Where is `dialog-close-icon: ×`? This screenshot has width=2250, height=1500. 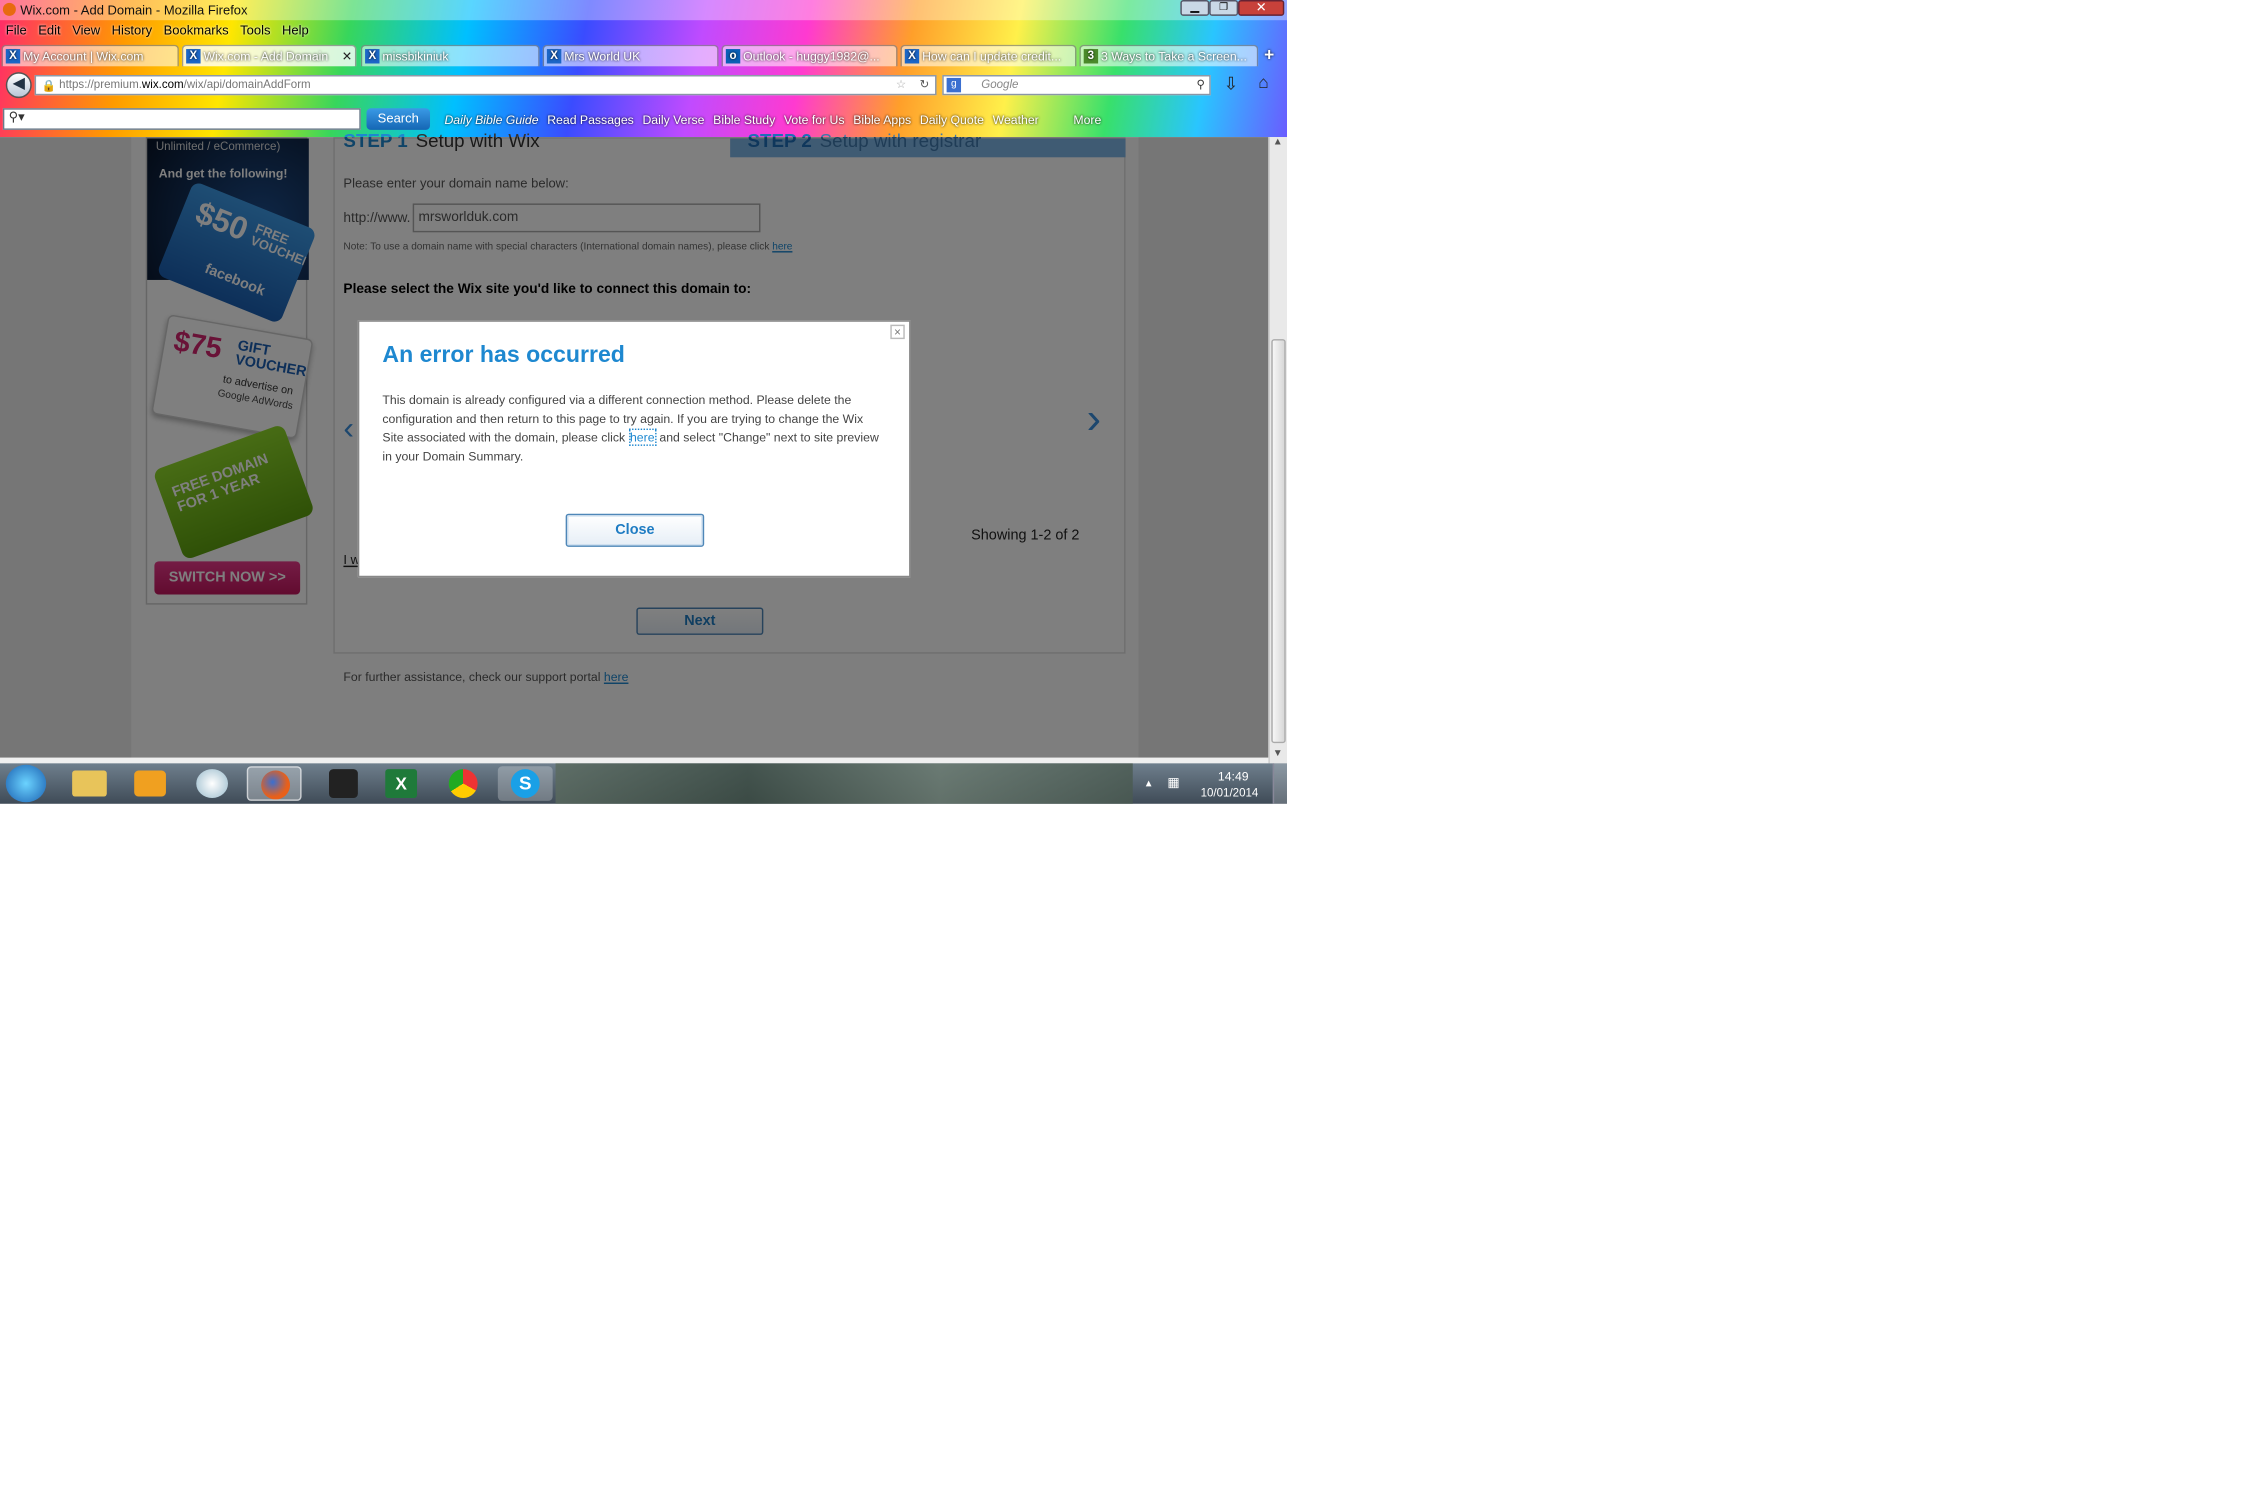 dialog-close-icon: × is located at coordinates (897, 332).